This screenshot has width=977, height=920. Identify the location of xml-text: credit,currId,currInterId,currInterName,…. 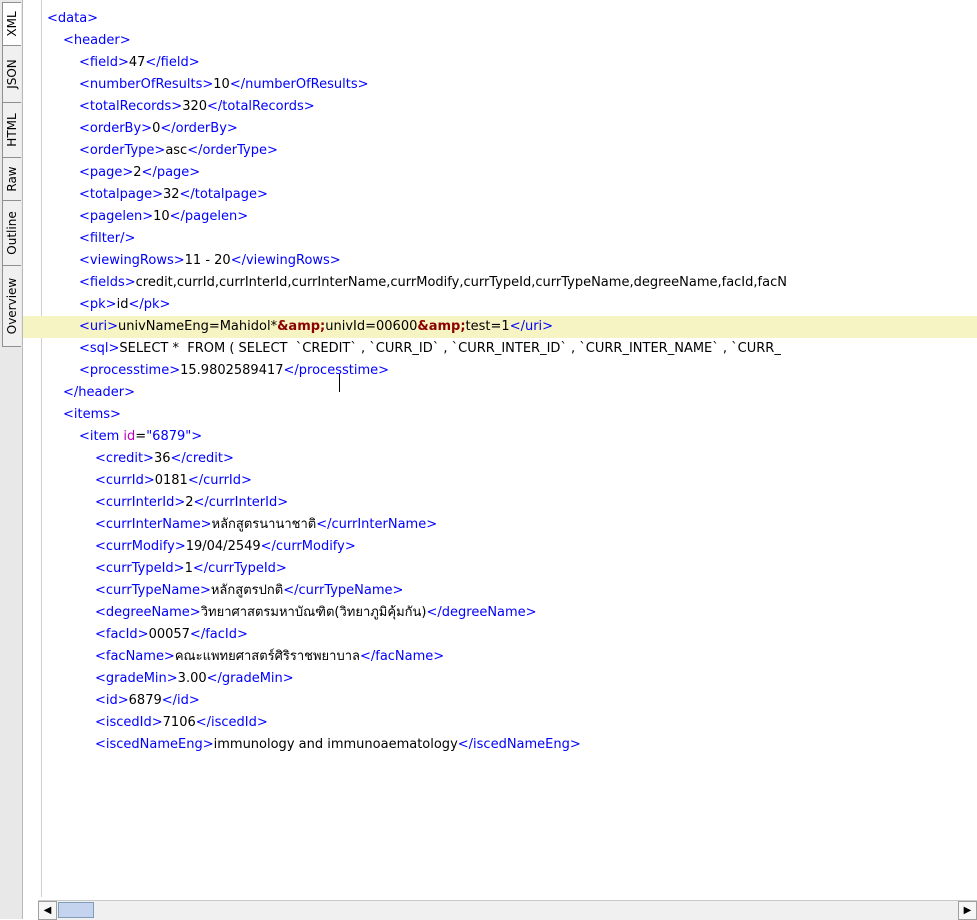
(461, 282).